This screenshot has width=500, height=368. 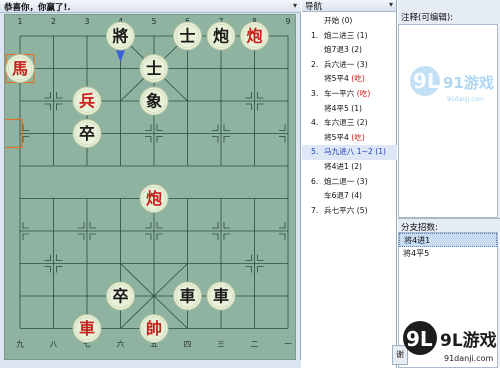 What do you see at coordinates (315, 152) in the screenshot?
I see `move-number: 5.` at bounding box center [315, 152].